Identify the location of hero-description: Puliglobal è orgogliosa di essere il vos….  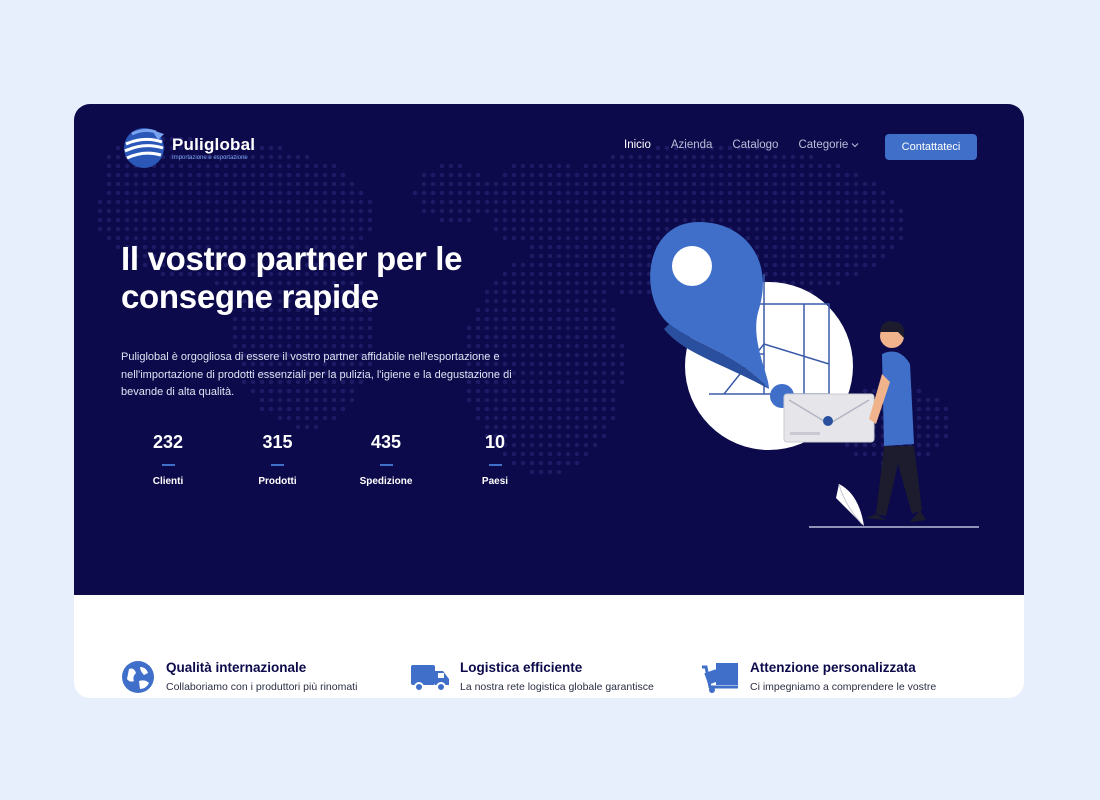
(316, 374).